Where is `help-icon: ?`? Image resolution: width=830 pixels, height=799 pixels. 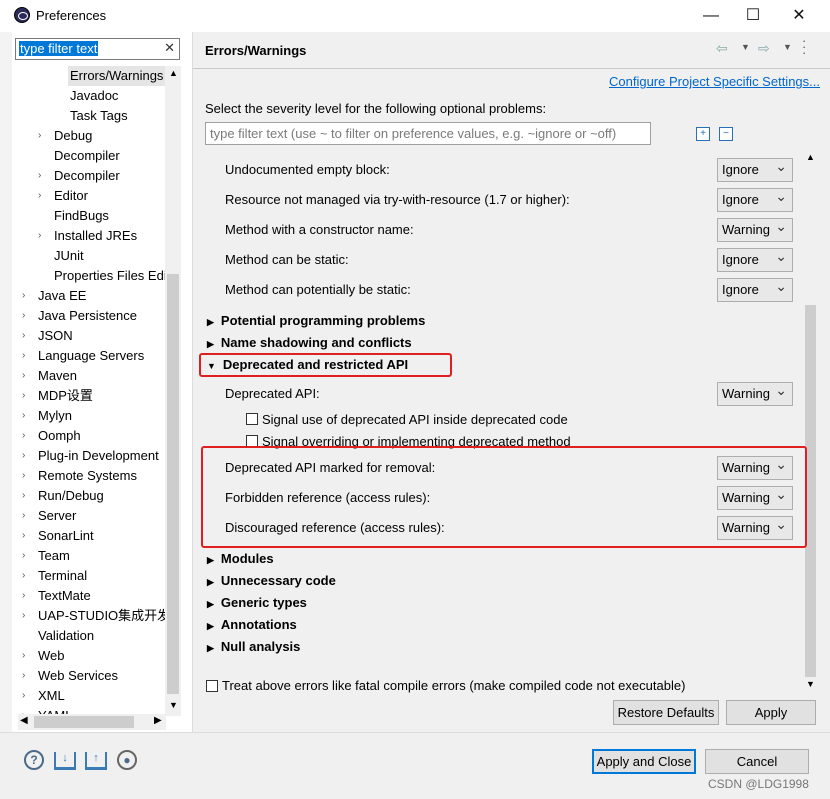
help-icon: ? is located at coordinates (34, 760).